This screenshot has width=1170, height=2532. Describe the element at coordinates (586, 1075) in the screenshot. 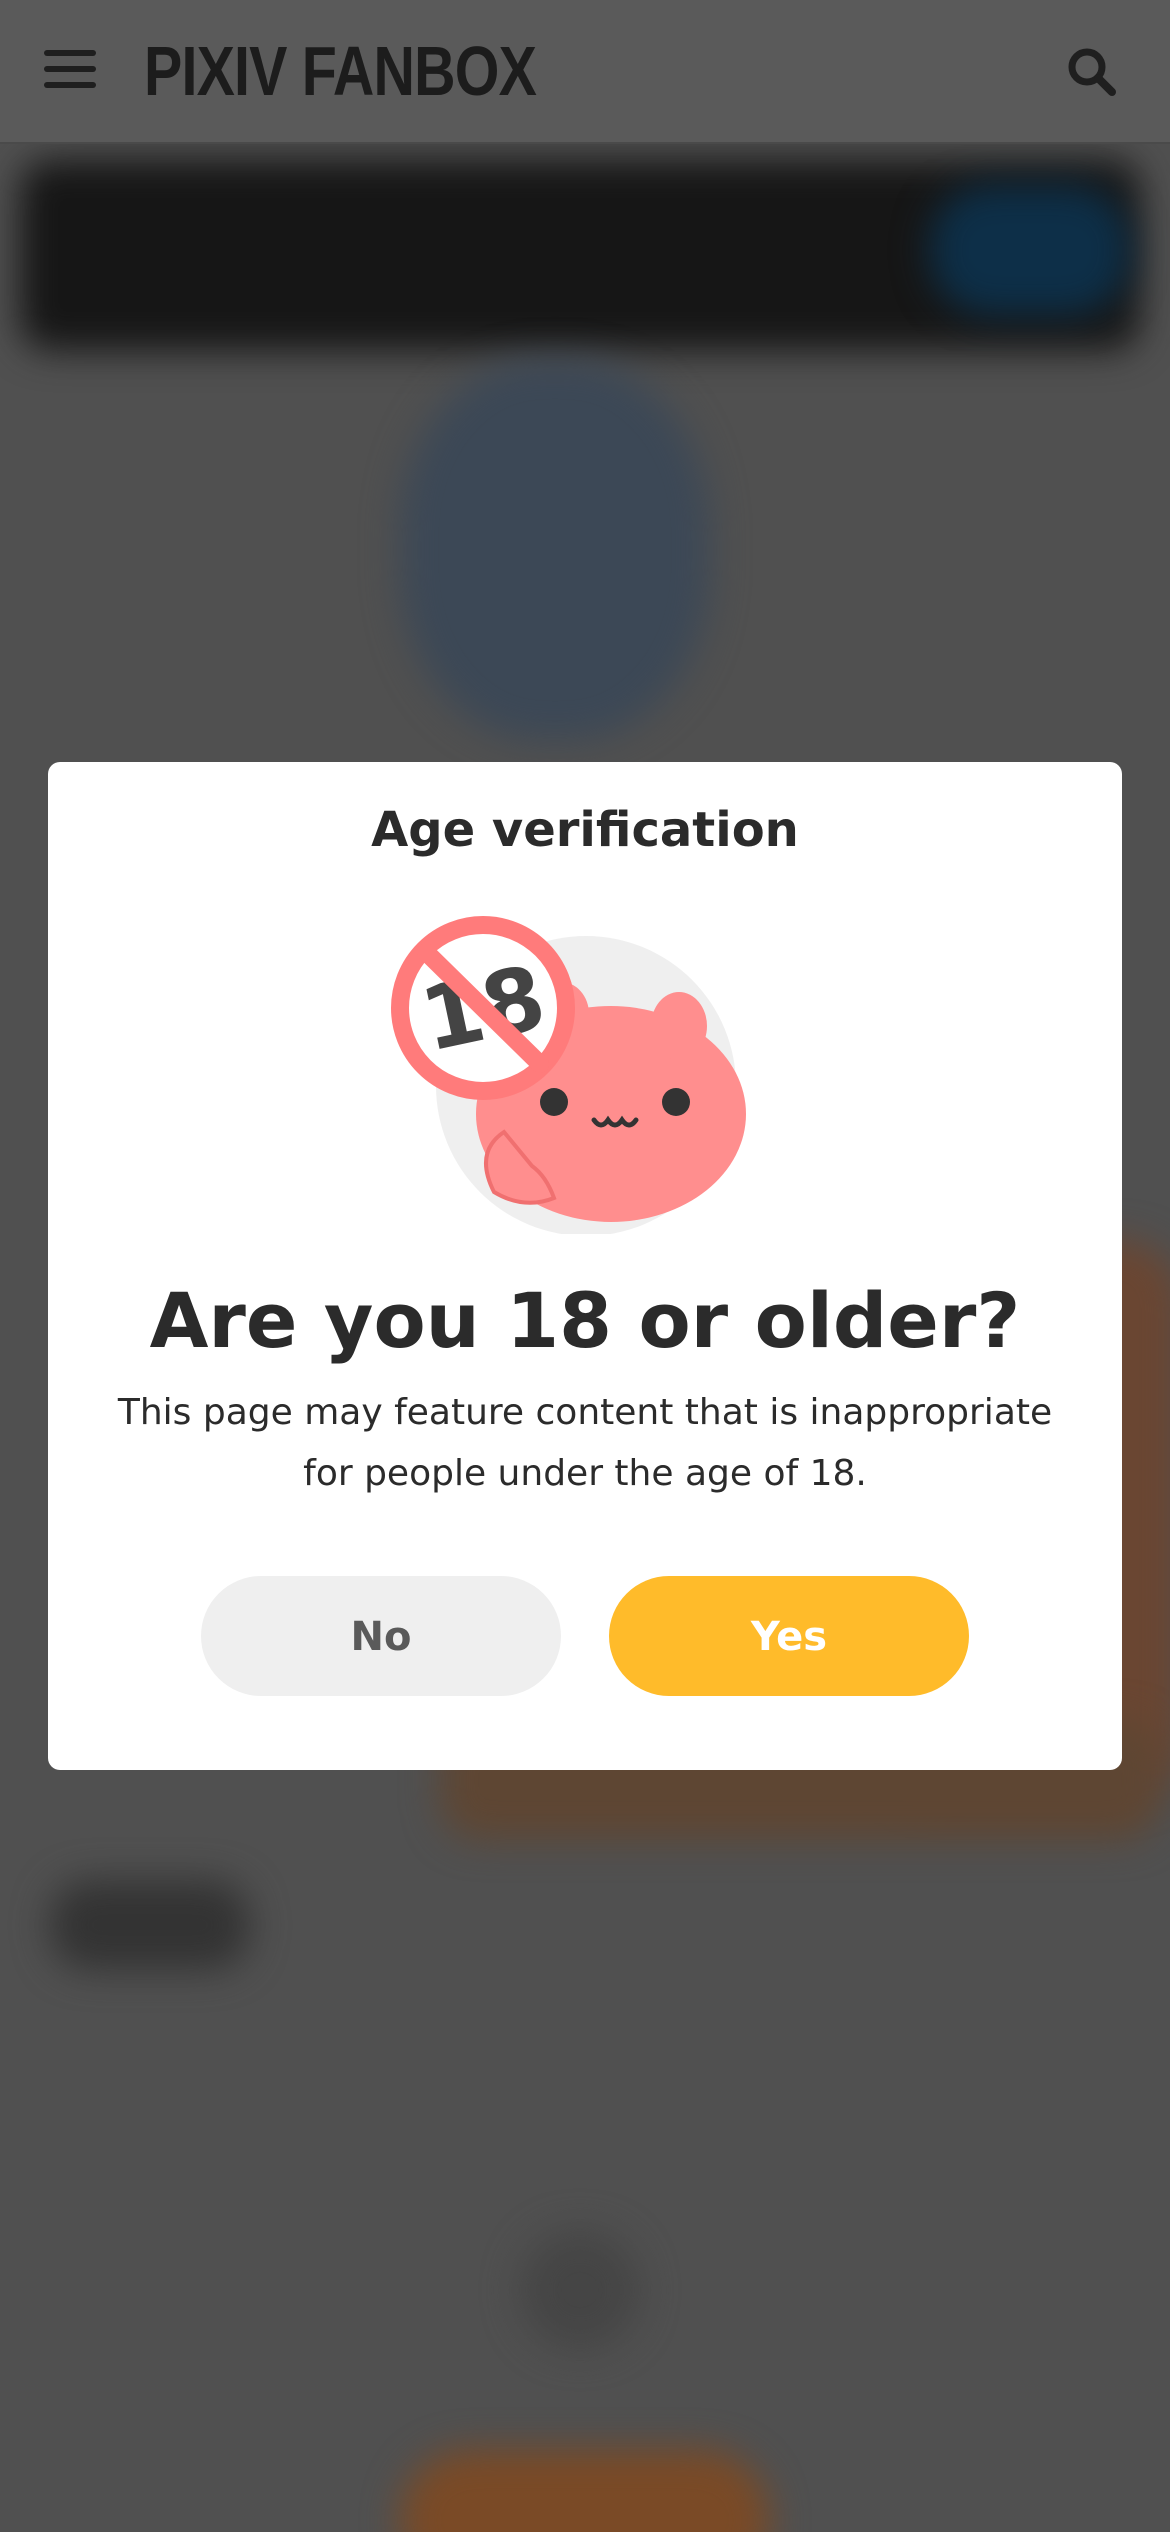

I see `18-plus-prohibited-mascot-icon: 18` at that location.